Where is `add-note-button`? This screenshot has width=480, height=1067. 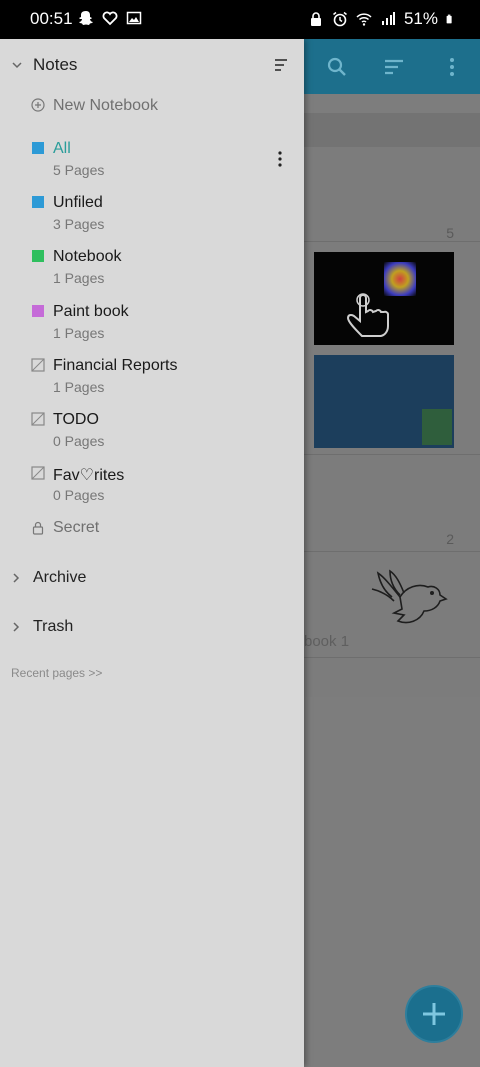 add-note-button is located at coordinates (434, 1014).